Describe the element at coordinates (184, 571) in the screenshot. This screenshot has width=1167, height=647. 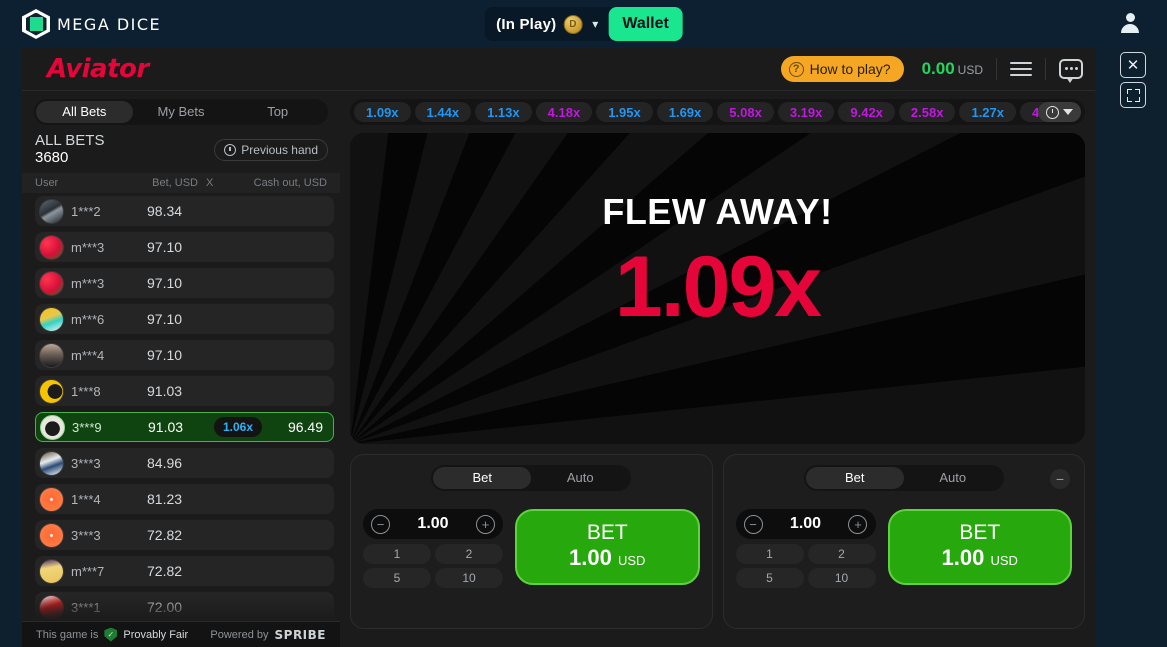
I see `table-row: m***7 72.82` at that location.